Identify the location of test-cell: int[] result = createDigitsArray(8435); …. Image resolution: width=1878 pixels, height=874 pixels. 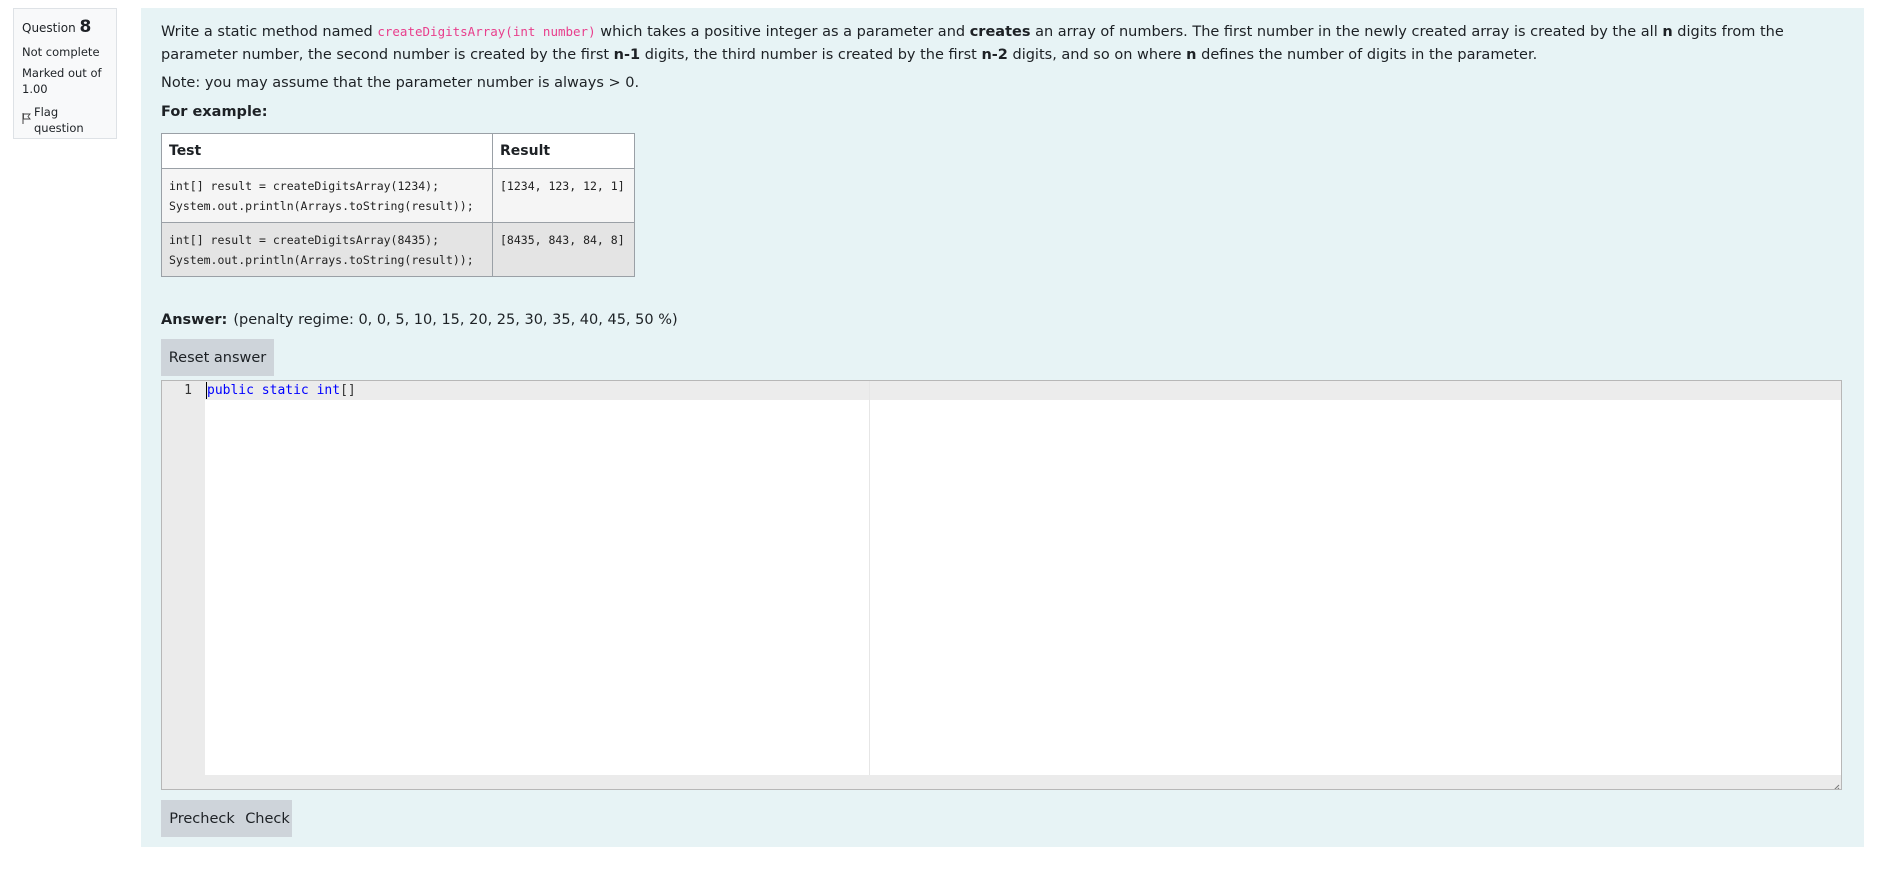
(327, 249).